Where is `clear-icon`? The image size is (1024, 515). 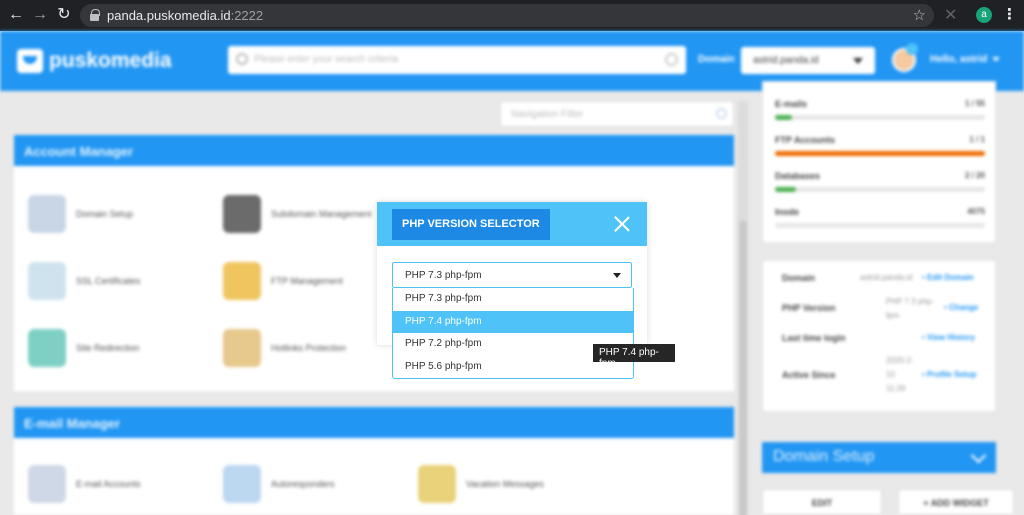
clear-icon is located at coordinates (671, 59).